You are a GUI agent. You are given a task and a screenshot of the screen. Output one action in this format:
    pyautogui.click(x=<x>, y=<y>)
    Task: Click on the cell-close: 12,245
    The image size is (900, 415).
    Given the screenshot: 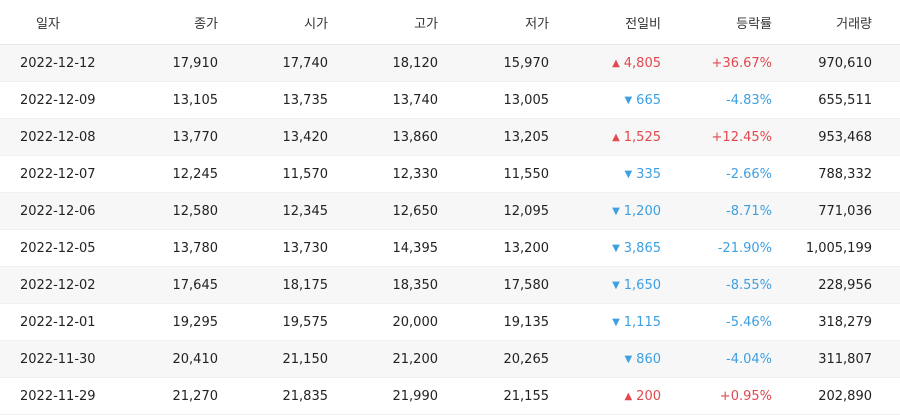 What is the action you would take?
    pyautogui.click(x=195, y=174)
    